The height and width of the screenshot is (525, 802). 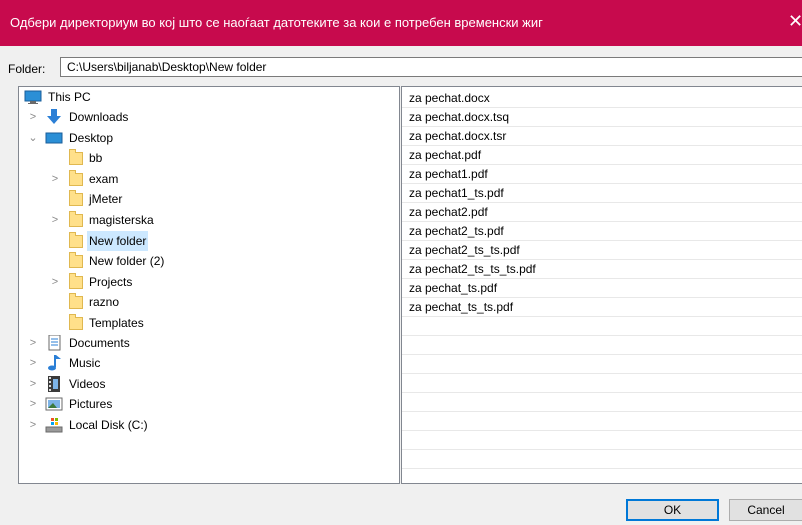 What do you see at coordinates (602, 193) in the screenshot?
I see `file-row: za pechat1_ts.pdf` at bounding box center [602, 193].